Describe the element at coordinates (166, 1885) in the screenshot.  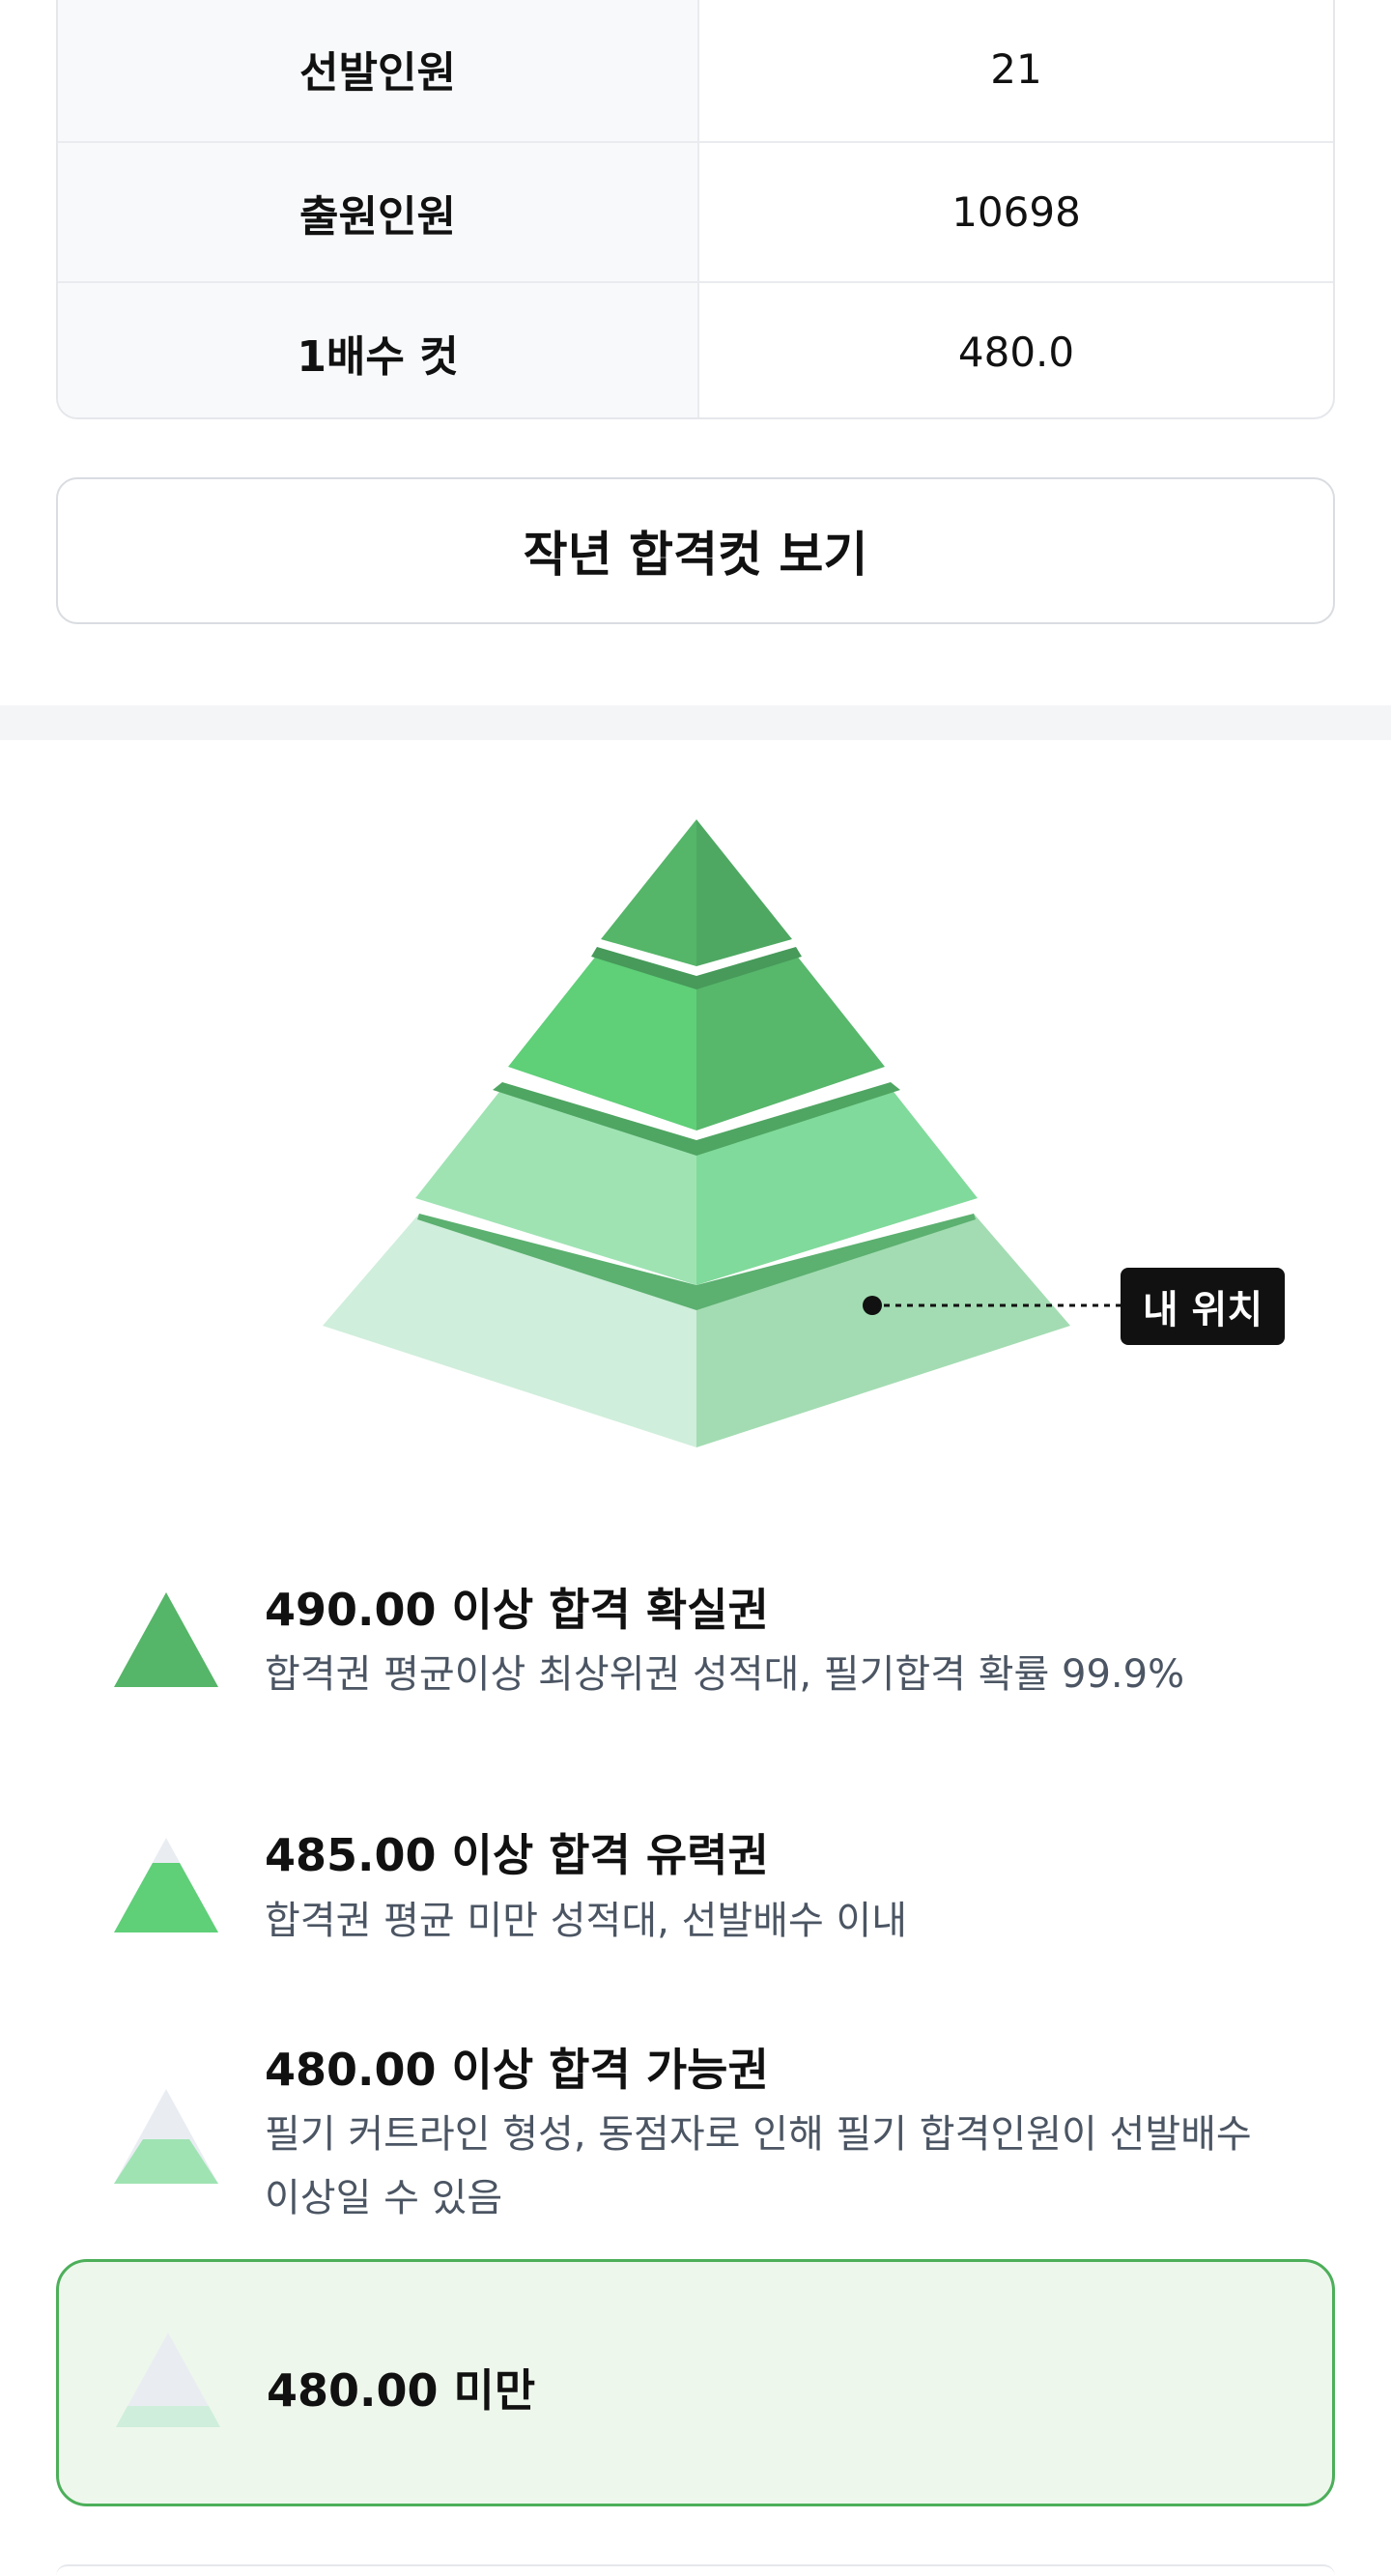
I see `tier2-triangle-icon` at that location.